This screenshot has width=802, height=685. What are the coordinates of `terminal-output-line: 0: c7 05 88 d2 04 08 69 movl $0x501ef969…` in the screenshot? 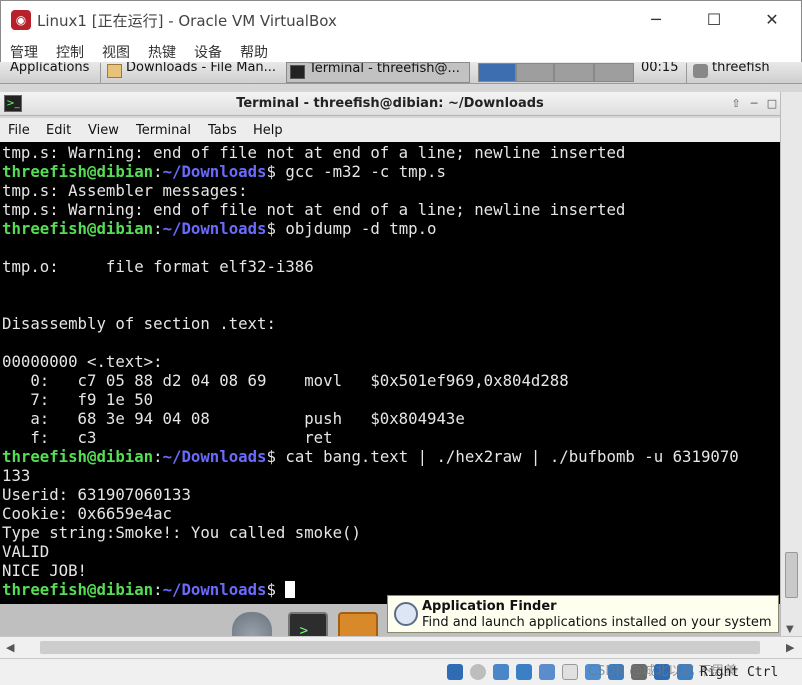 It's located at (285, 380).